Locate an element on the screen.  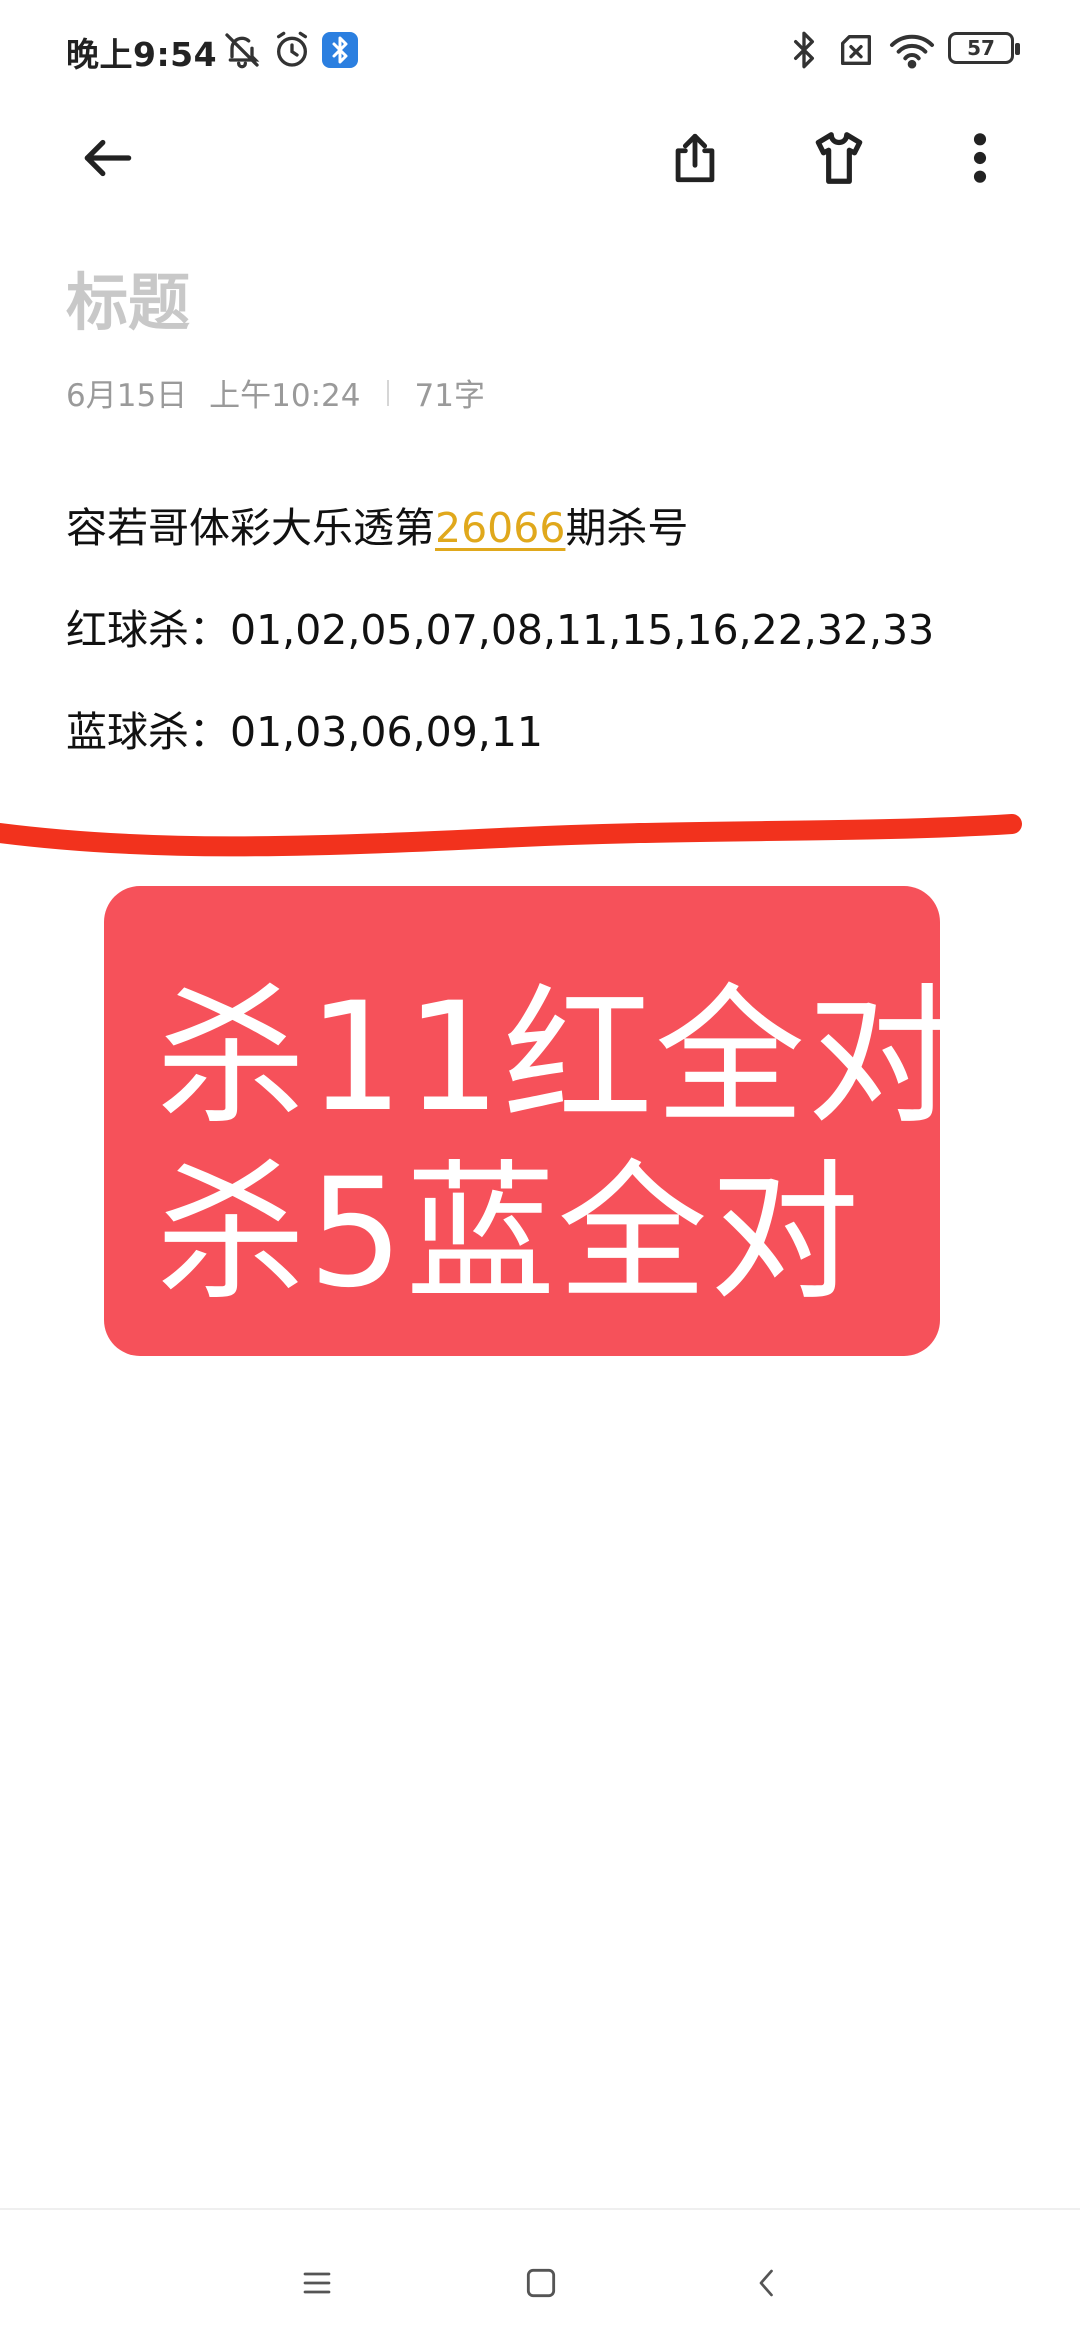
note-body-line-1: 容若哥体彩大乐透第26066期杀号 is located at coordinates (377, 524).